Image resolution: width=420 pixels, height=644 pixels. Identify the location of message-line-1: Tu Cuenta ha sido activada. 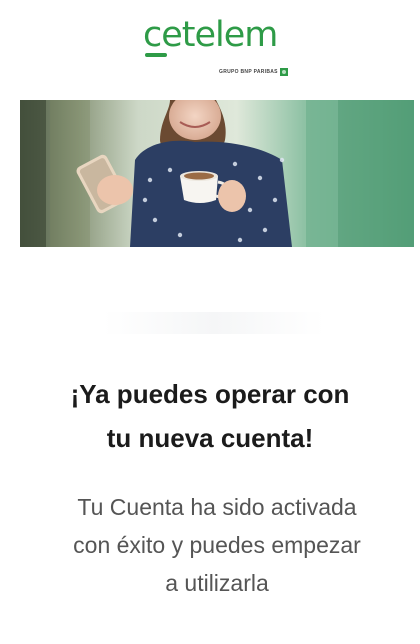
(217, 507).